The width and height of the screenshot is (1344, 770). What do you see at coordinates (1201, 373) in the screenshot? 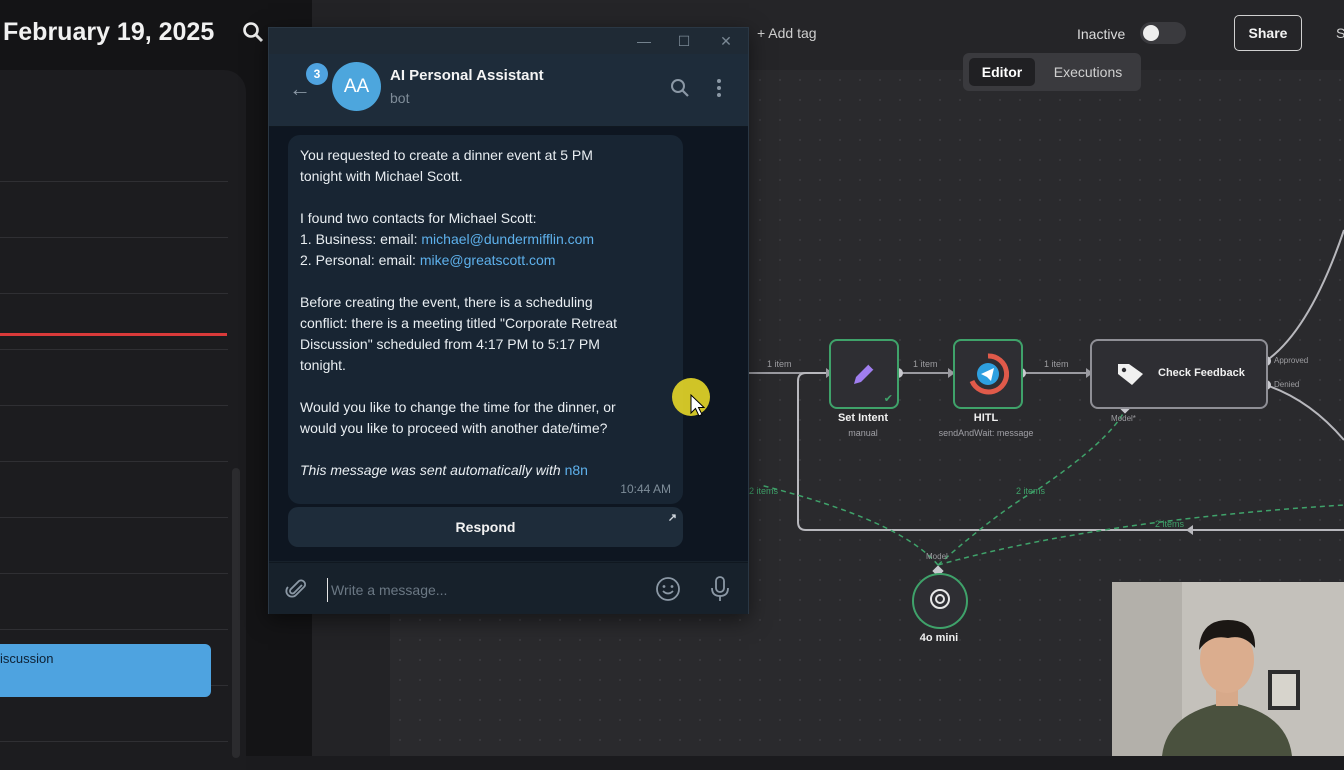
I see `node-title: Check Feedback` at bounding box center [1201, 373].